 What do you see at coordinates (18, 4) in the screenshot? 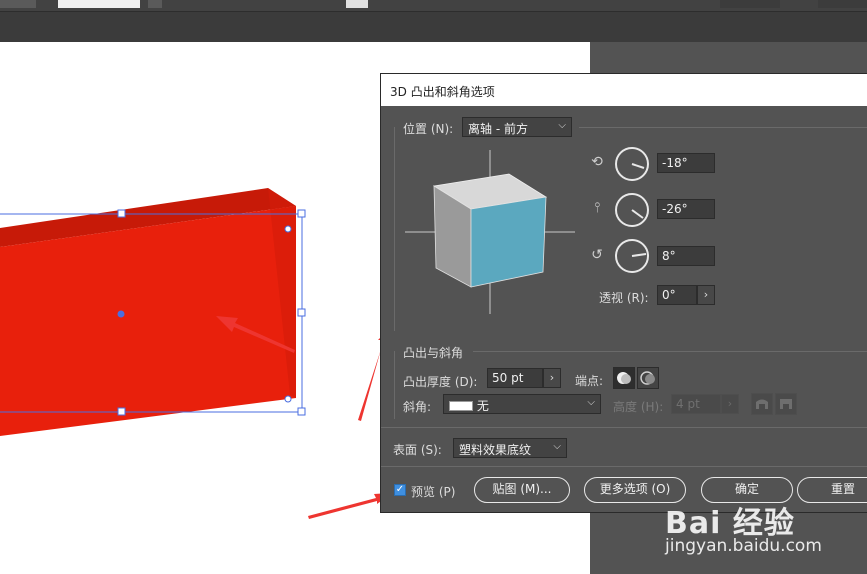
I see `toolbar-swatch` at bounding box center [18, 4].